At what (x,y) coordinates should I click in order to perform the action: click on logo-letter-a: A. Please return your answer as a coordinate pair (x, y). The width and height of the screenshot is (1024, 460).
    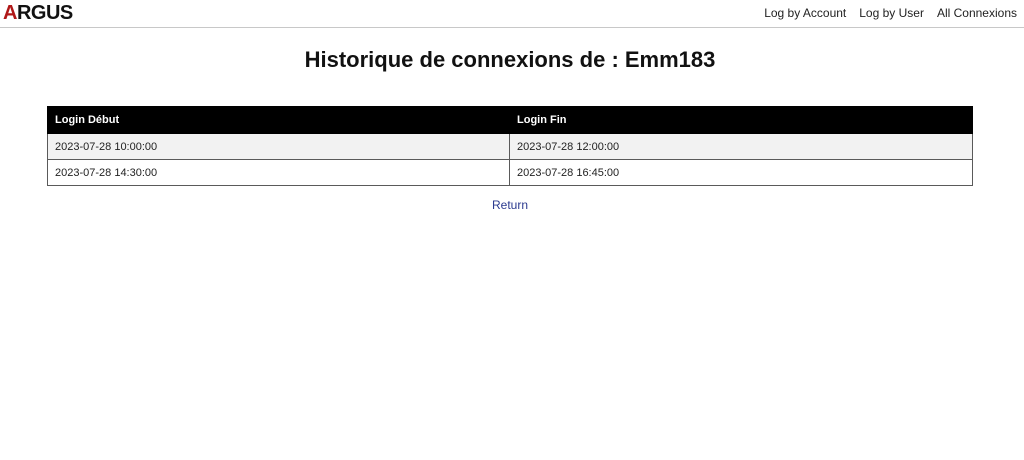
    Looking at the image, I should click on (10, 13).